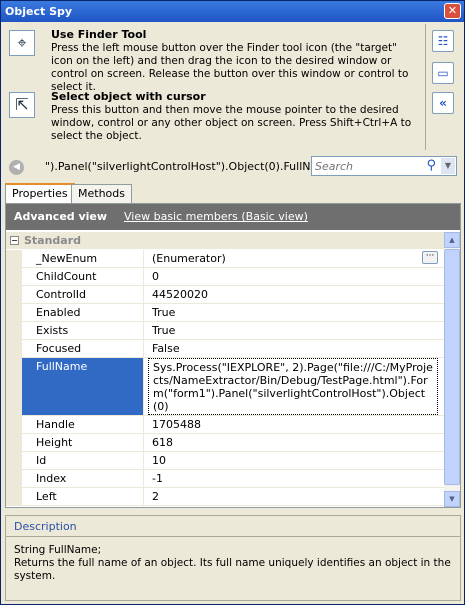 The image size is (465, 605). I want to click on divider, so click(233, 536).